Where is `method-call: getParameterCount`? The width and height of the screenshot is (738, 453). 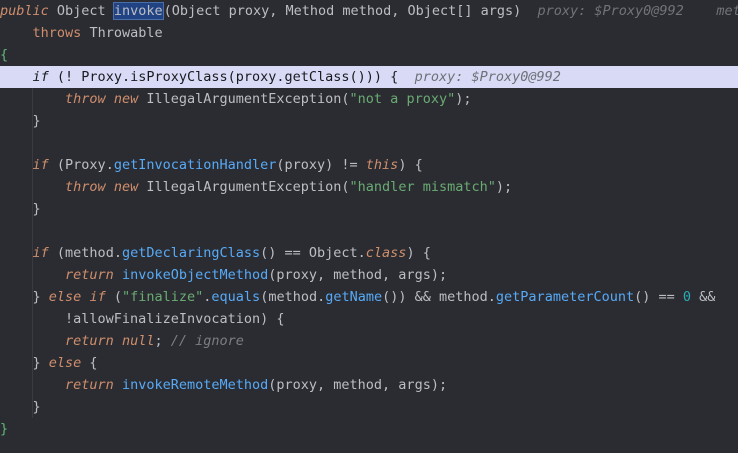 method-call: getParameterCount is located at coordinates (565, 297).